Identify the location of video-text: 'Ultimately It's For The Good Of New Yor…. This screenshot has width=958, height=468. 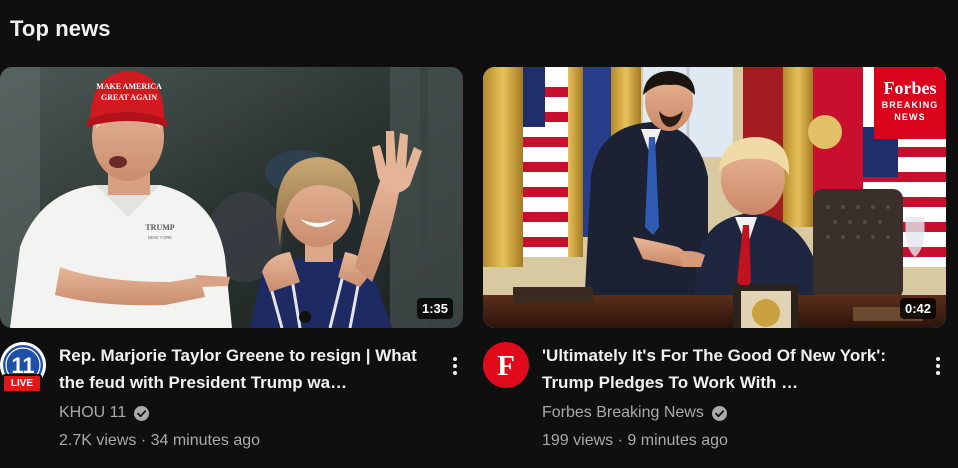
(723, 397).